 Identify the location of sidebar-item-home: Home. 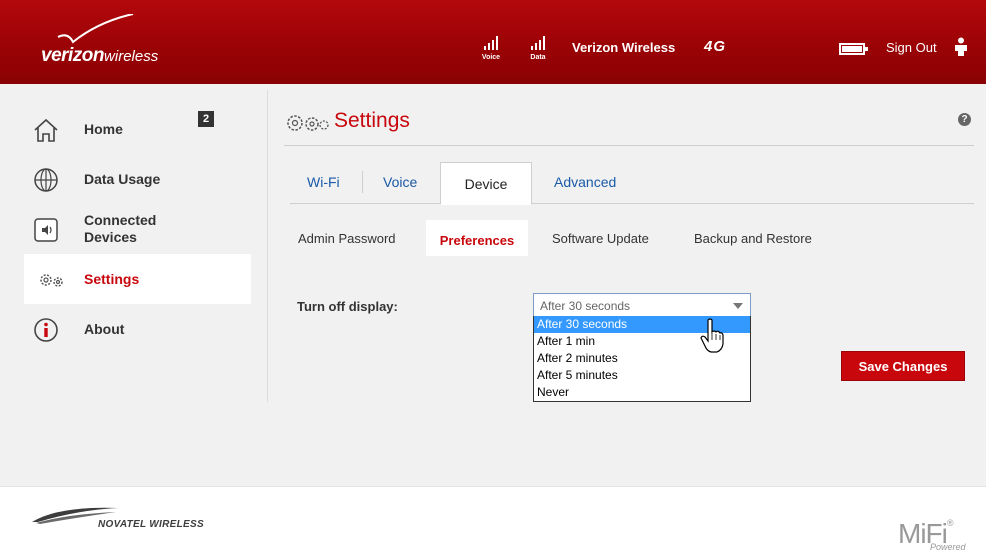
(137, 129).